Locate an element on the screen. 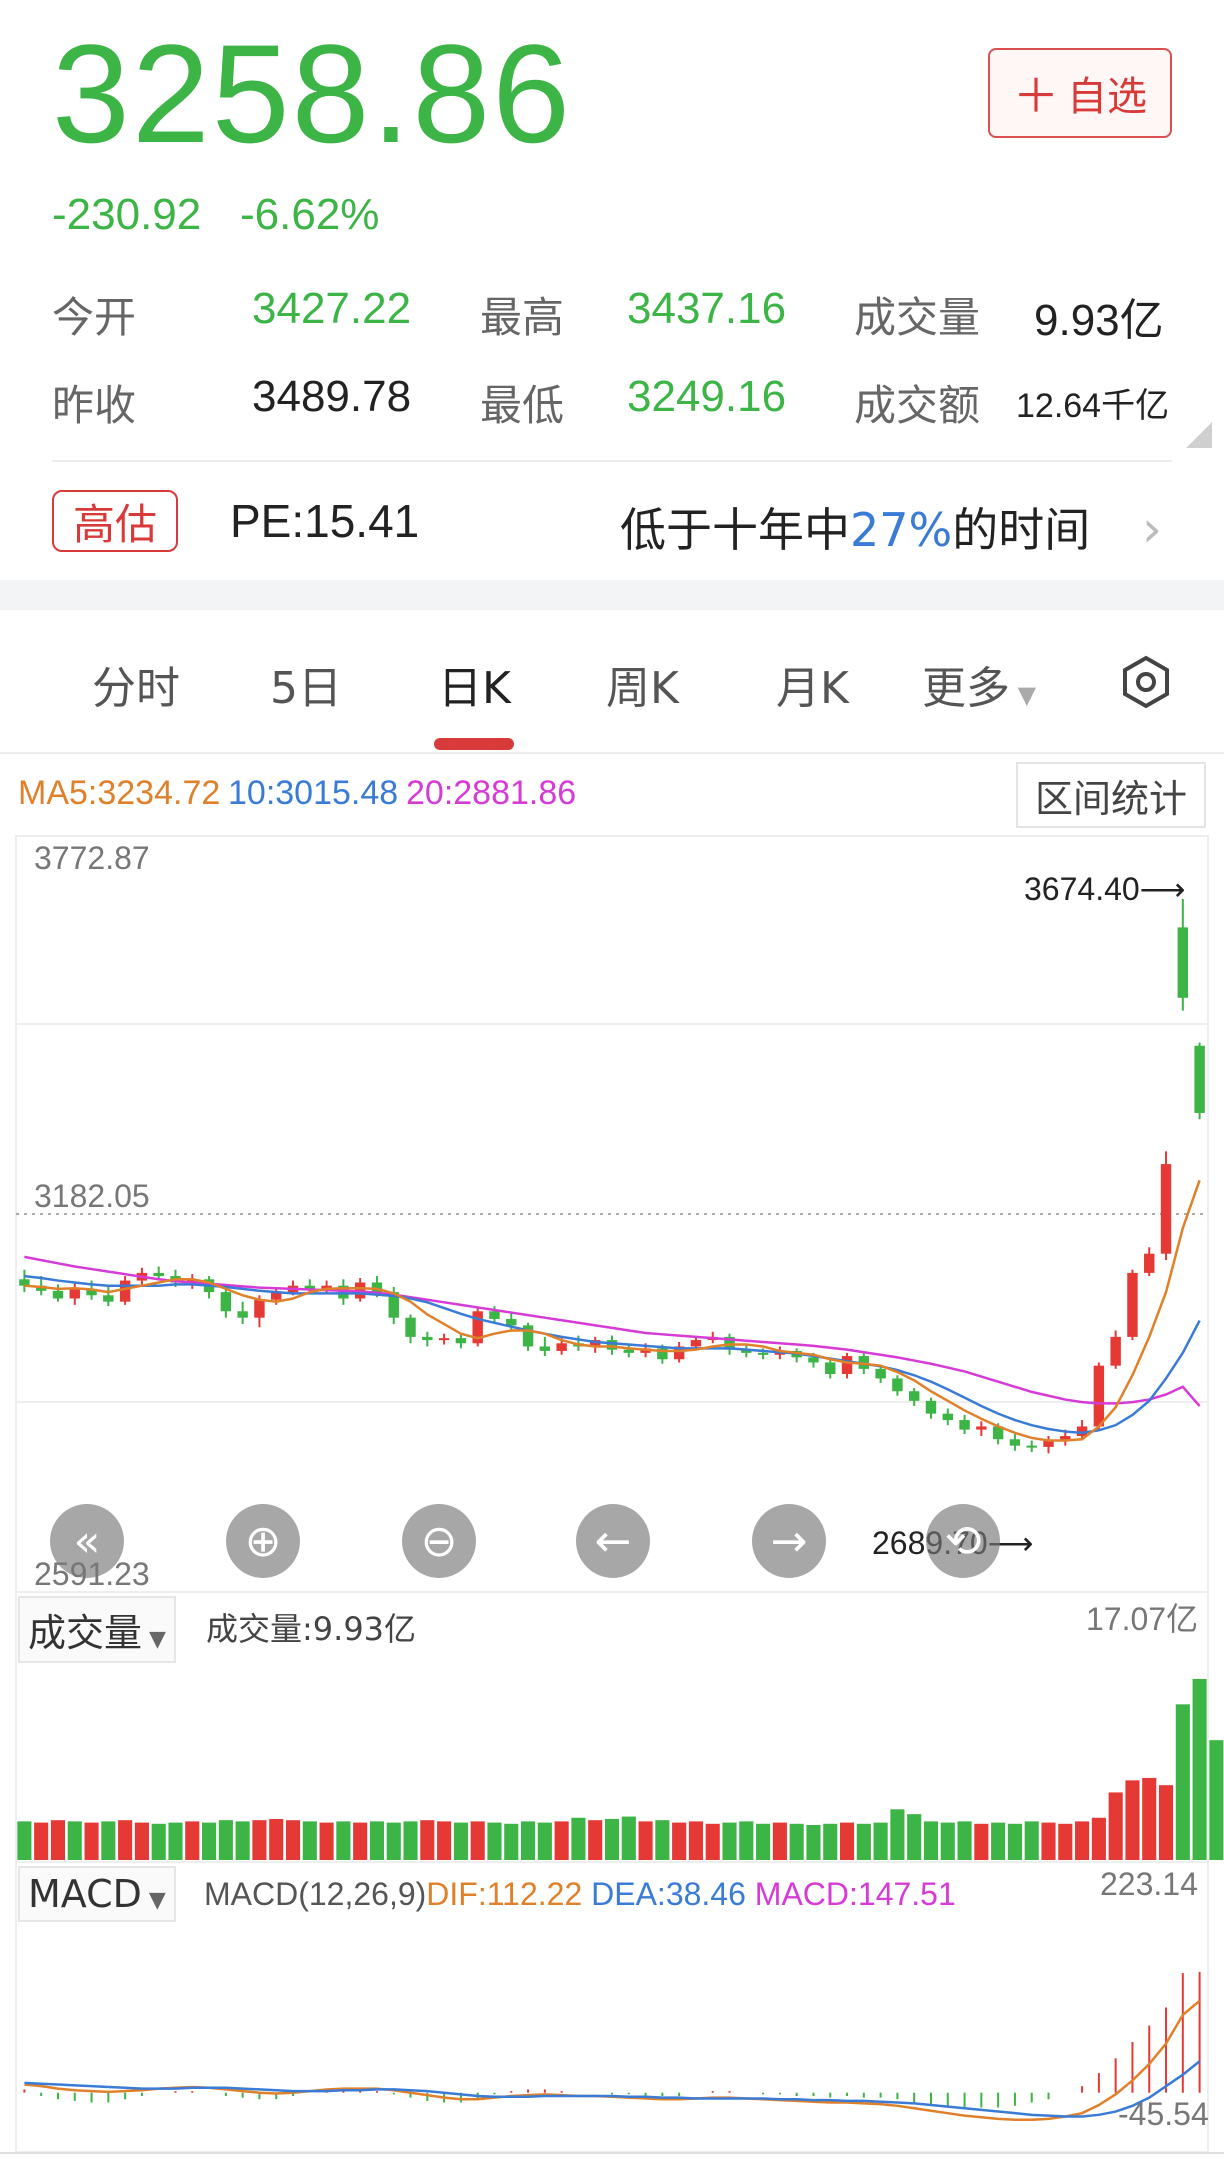 This screenshot has width=1224, height=2169. fast-back-icon: « is located at coordinates (87, 1541).